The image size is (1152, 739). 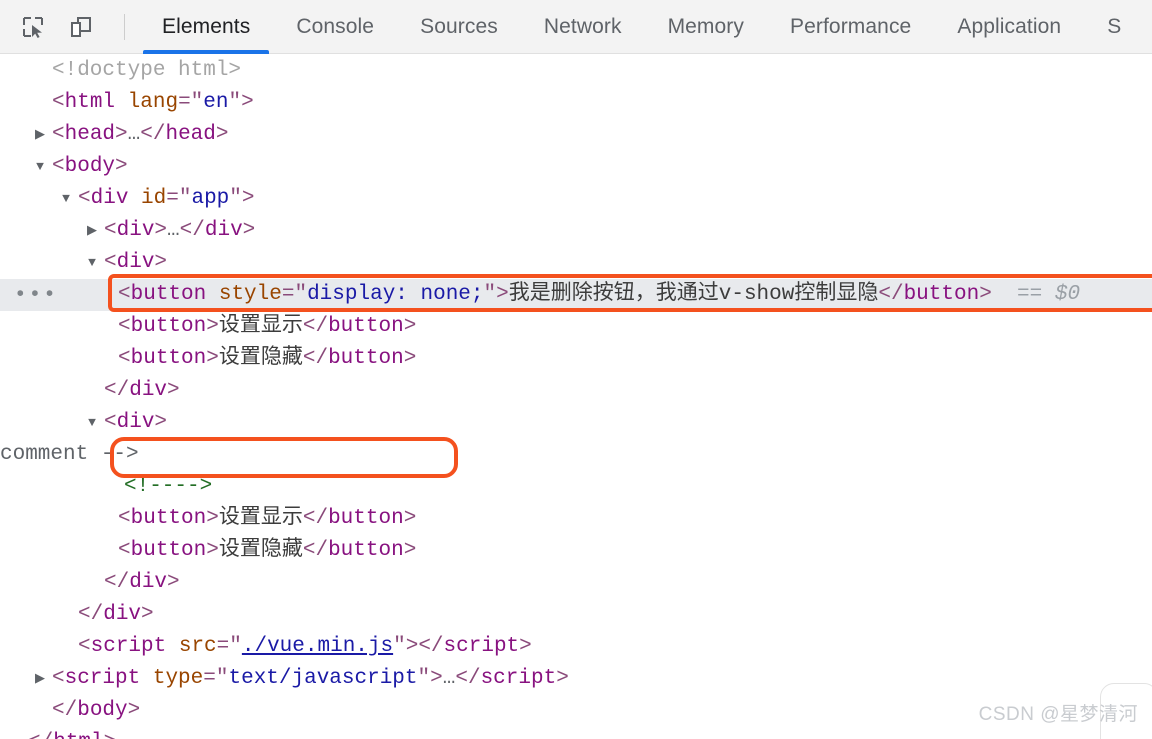 What do you see at coordinates (198, 647) in the screenshot?
I see `attr-name: src` at bounding box center [198, 647].